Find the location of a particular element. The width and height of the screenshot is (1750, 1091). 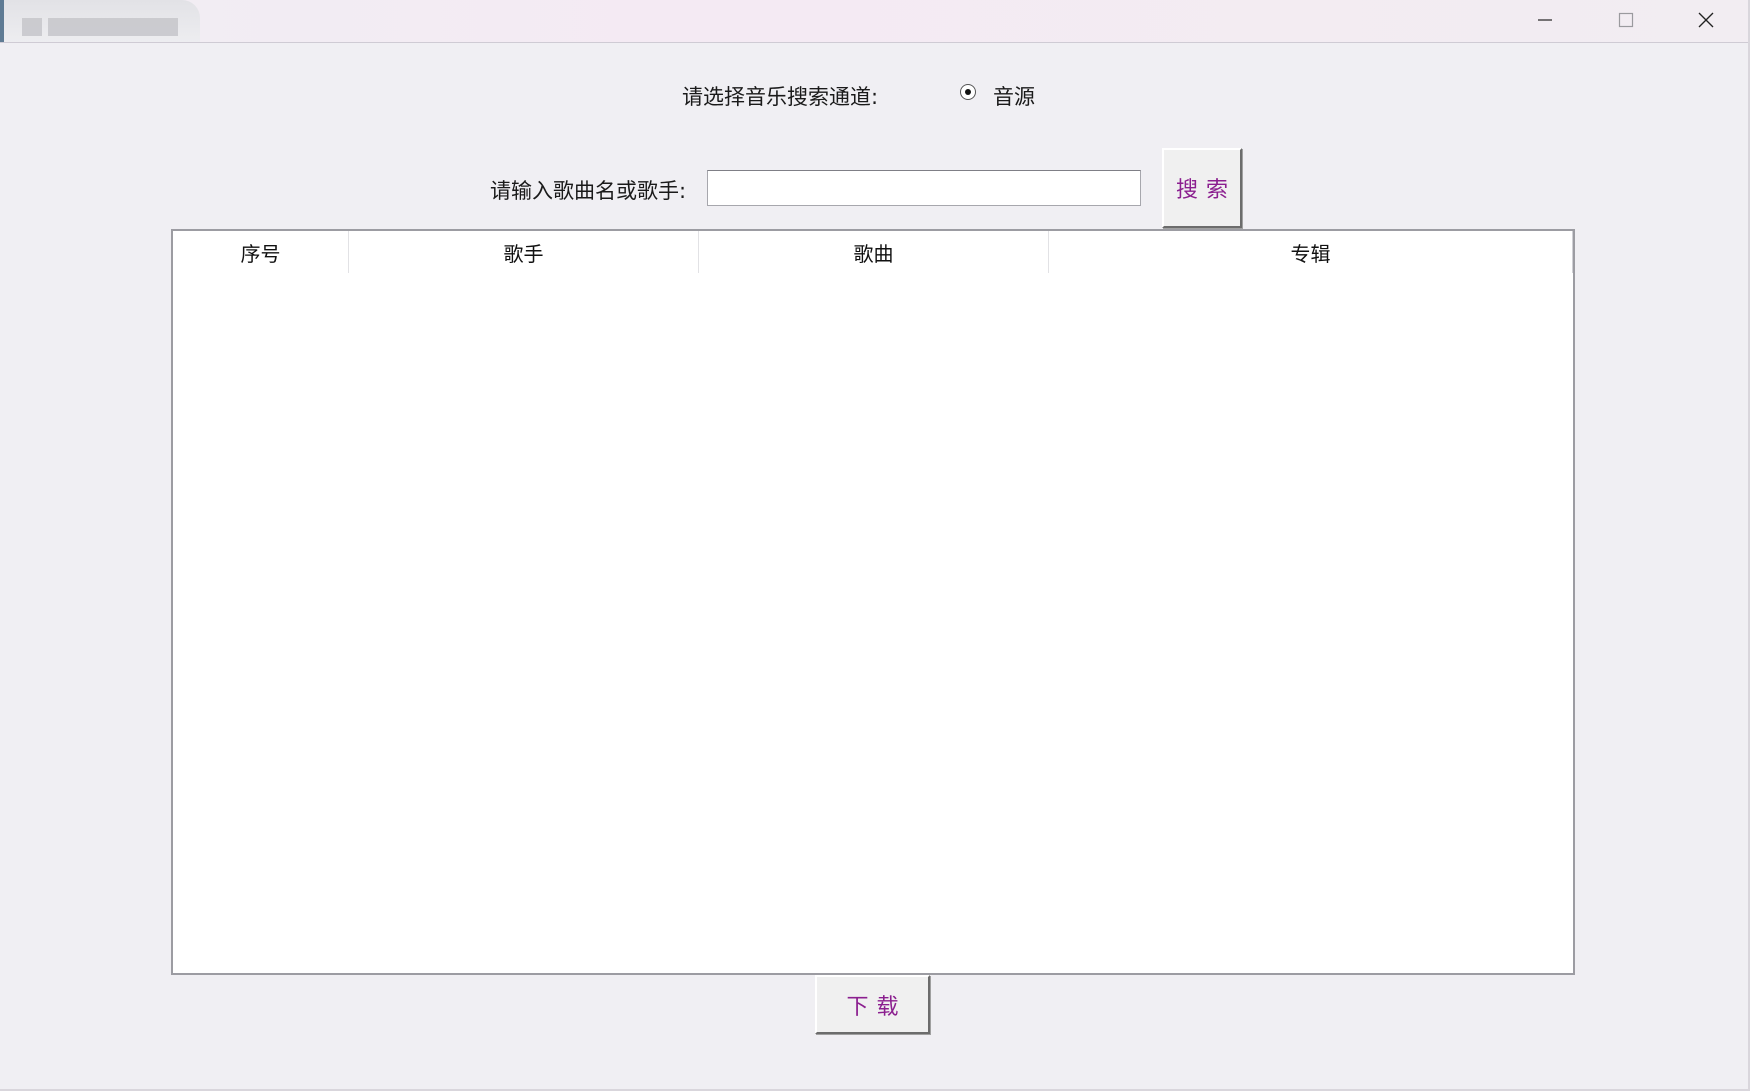

maximize-button is located at coordinates (1626, 20).